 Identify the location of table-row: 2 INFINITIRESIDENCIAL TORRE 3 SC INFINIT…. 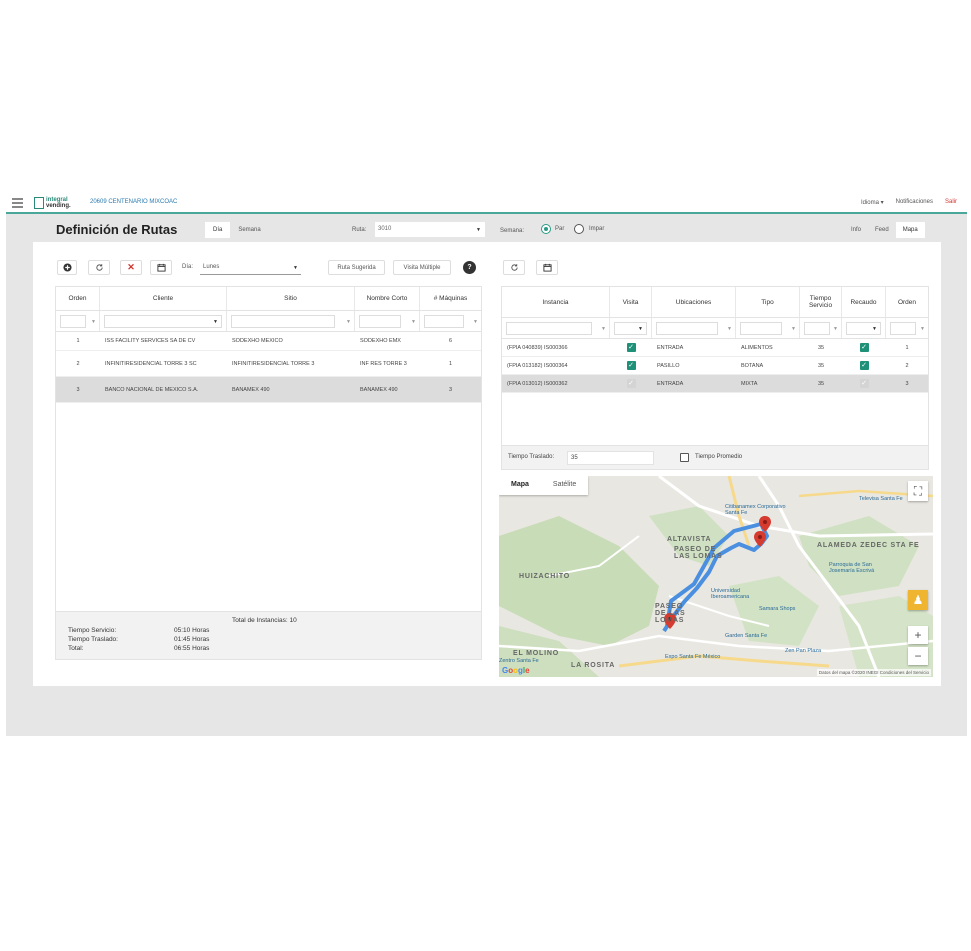
(268, 364).